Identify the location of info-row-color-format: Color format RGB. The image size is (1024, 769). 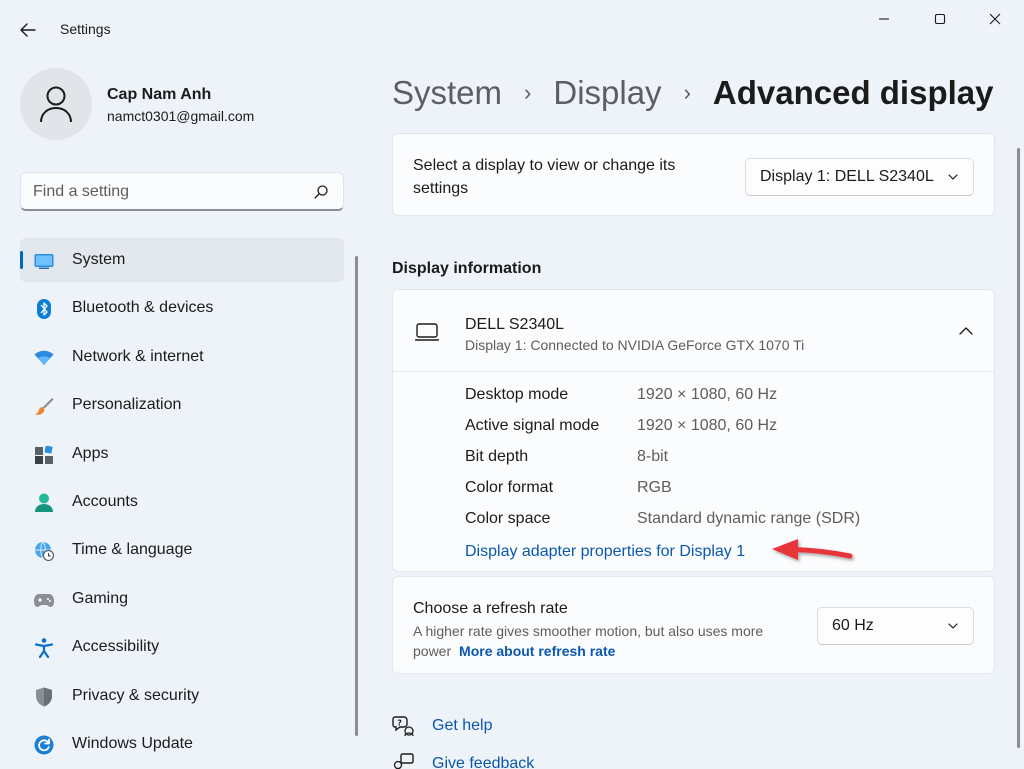
(715, 494).